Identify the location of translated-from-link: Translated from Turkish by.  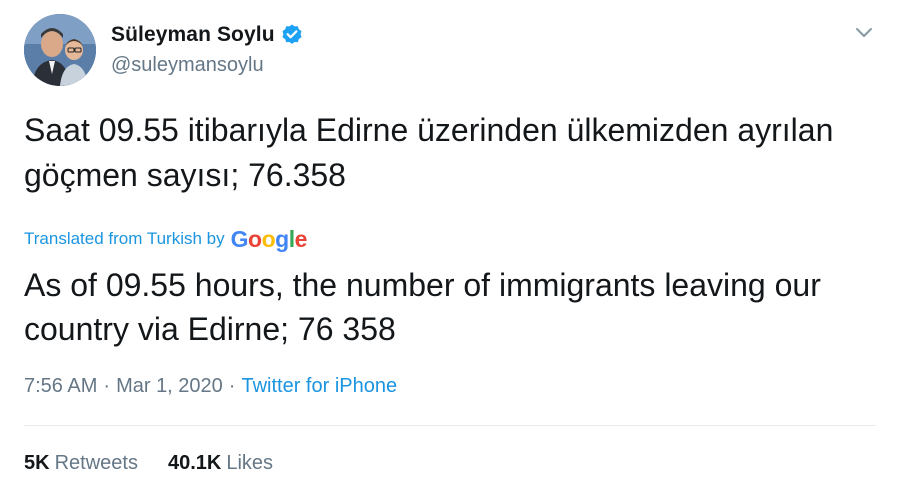
(124, 239).